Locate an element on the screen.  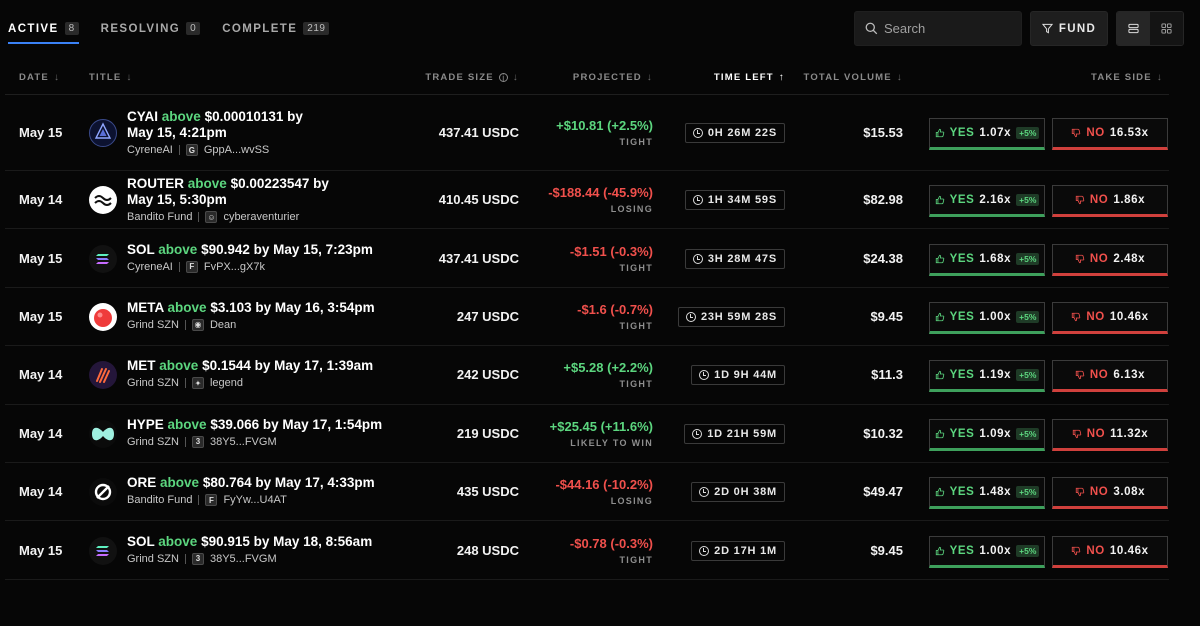
take-no-button: NO 11.32x is located at coordinates (1110, 434).